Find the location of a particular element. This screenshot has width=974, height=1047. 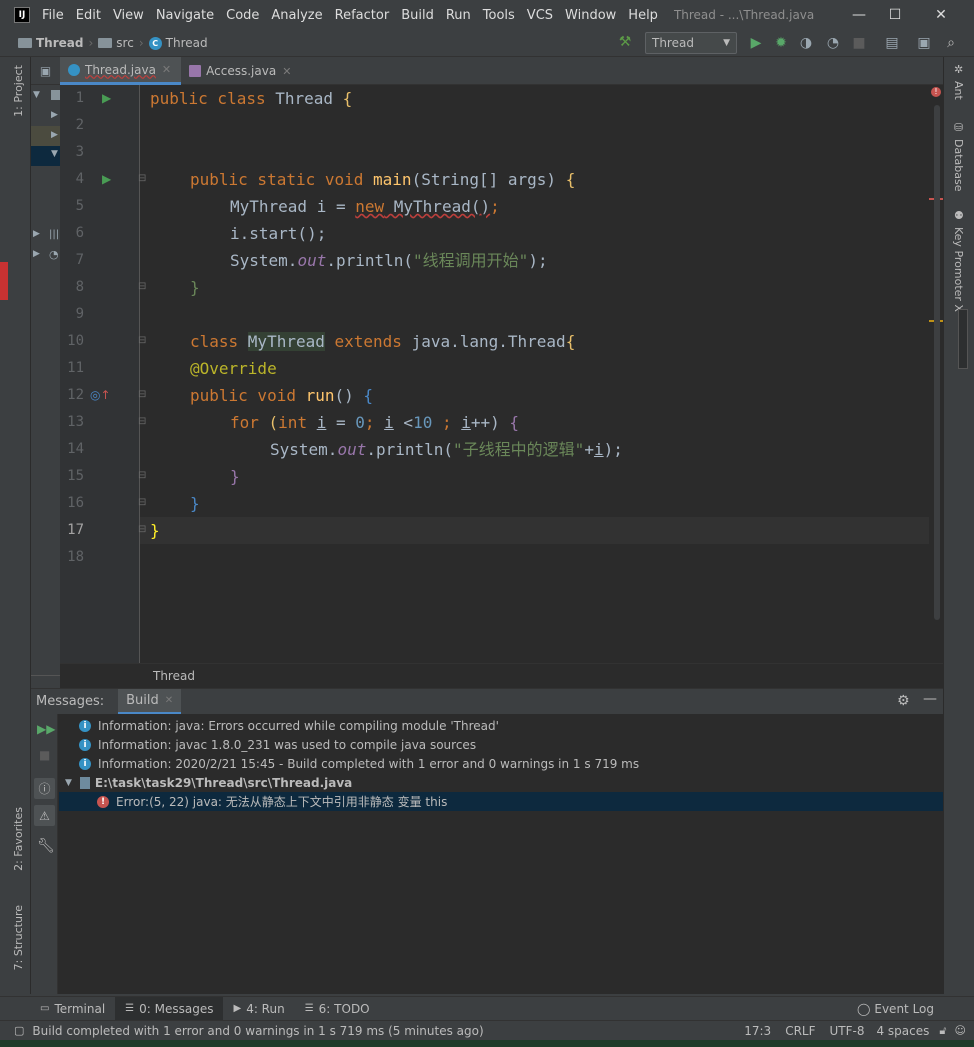

error-indicator-icon: ! is located at coordinates (936, 92).